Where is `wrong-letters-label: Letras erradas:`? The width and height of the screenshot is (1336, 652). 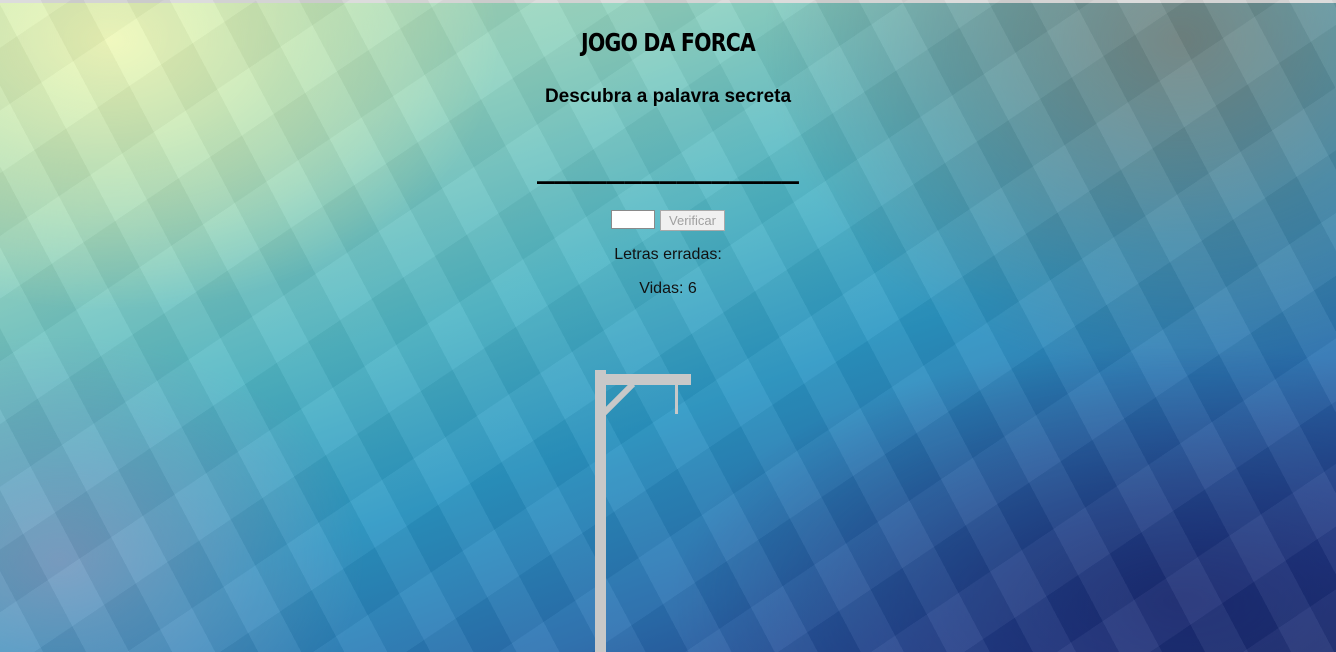
wrong-letters-label: Letras erradas: is located at coordinates (668, 254).